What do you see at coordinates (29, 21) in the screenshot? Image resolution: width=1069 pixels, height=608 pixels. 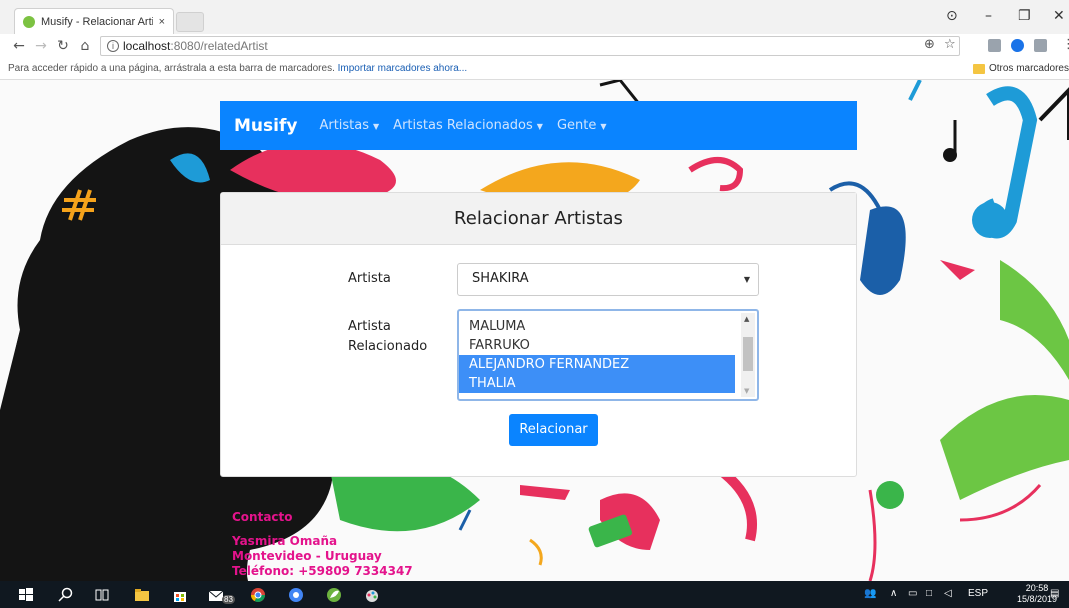 I see `leaf-icon` at bounding box center [29, 21].